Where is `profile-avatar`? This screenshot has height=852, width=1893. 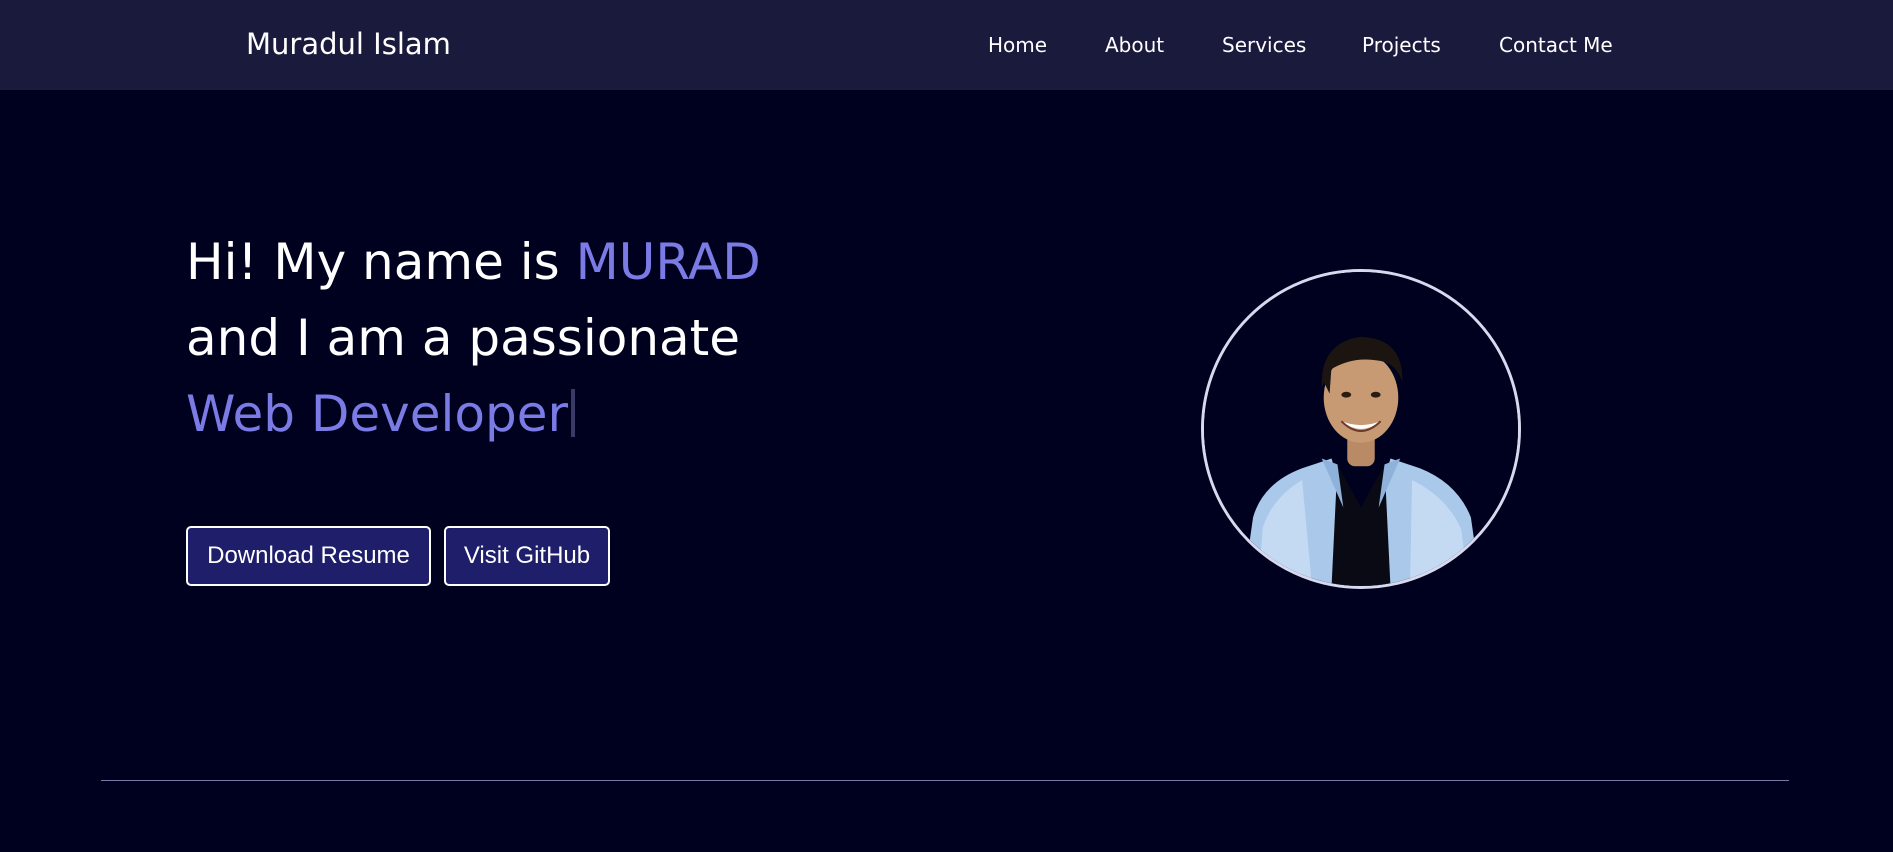
profile-avatar is located at coordinates (1361, 429).